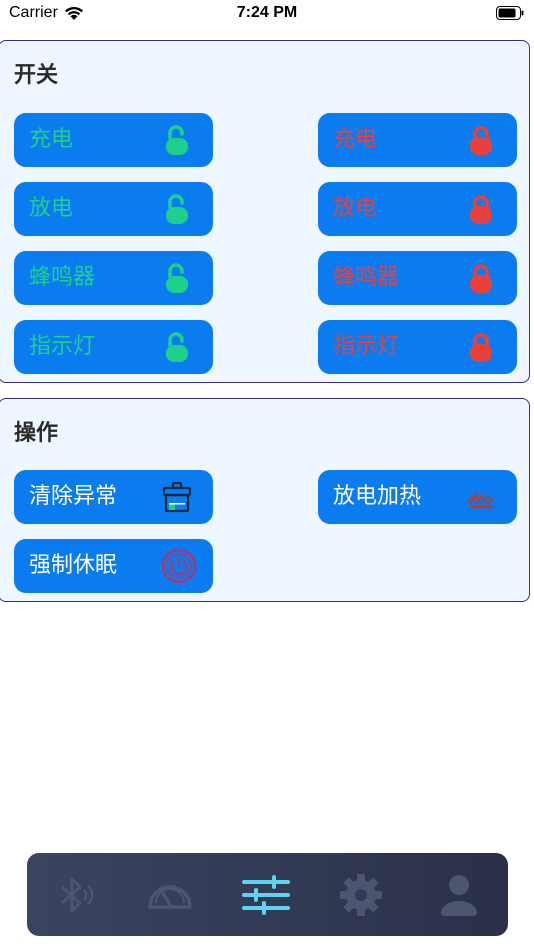  Describe the element at coordinates (36, 75) in the screenshot. I see `switch-panel-title: 开关` at that location.